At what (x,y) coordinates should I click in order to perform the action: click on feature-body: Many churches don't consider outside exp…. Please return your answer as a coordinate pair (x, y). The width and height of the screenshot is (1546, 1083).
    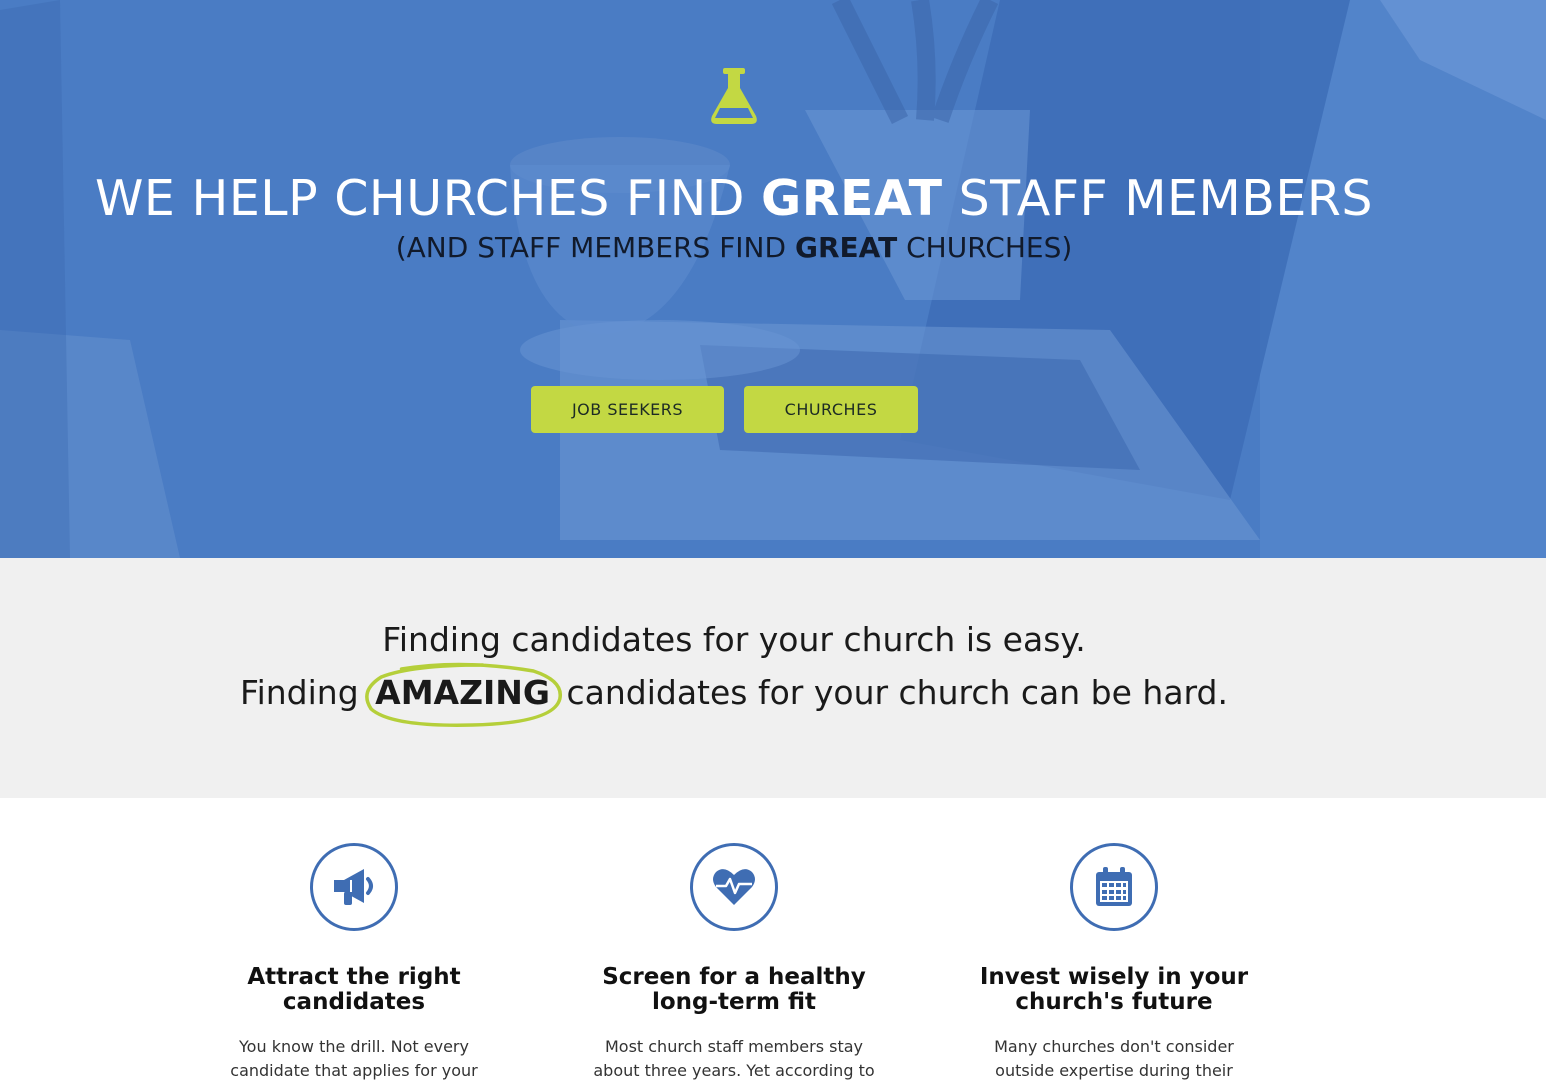
    Looking at the image, I should click on (1114, 1059).